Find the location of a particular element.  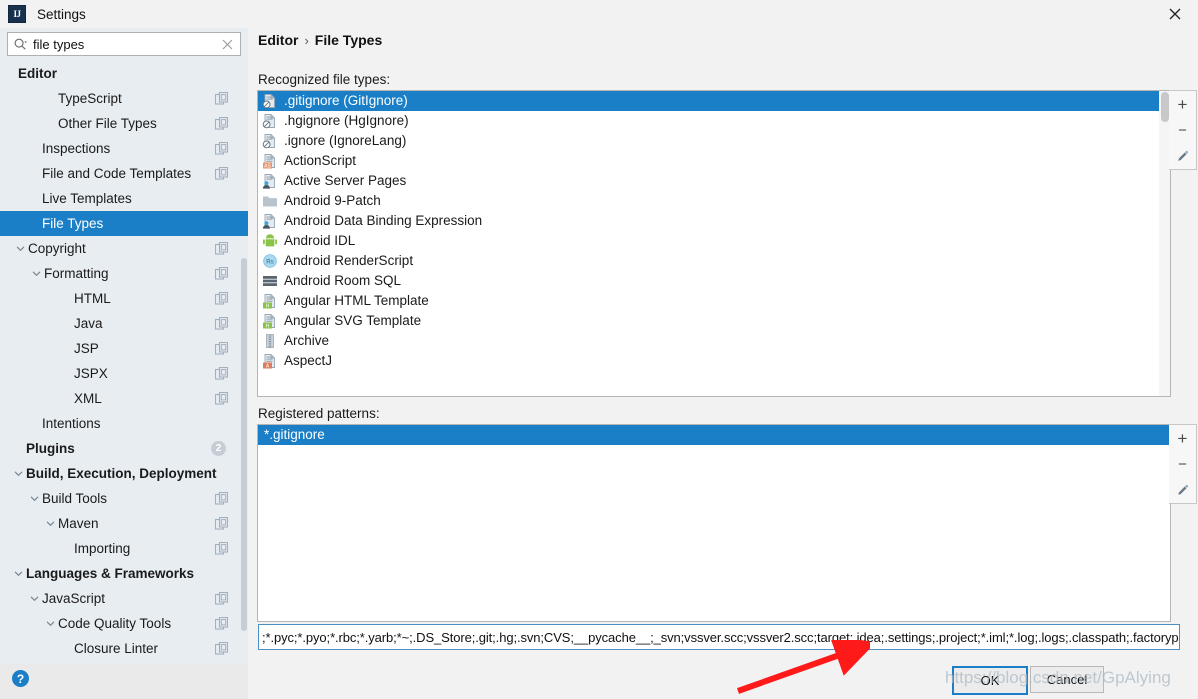

sidebar-item-intentions: Intentions is located at coordinates (124, 423).